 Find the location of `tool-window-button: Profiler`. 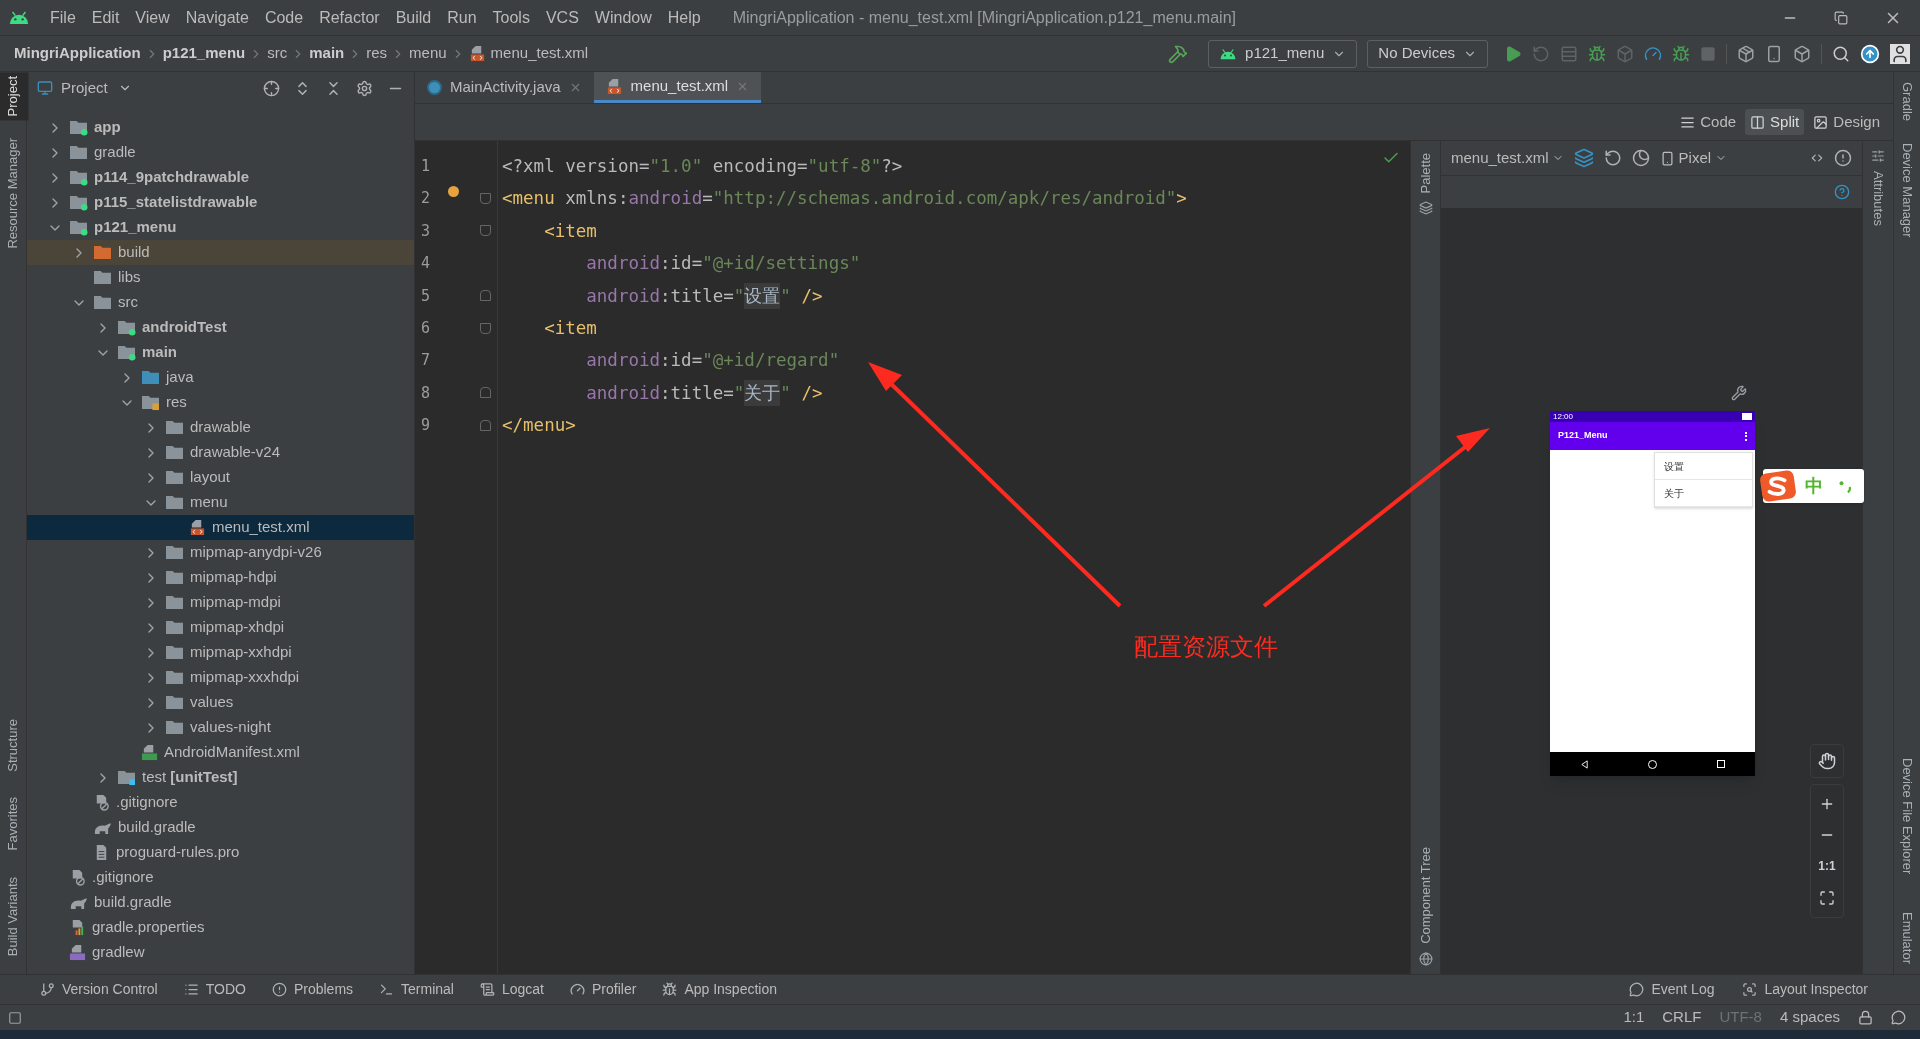

tool-window-button: Profiler is located at coordinates (603, 989).